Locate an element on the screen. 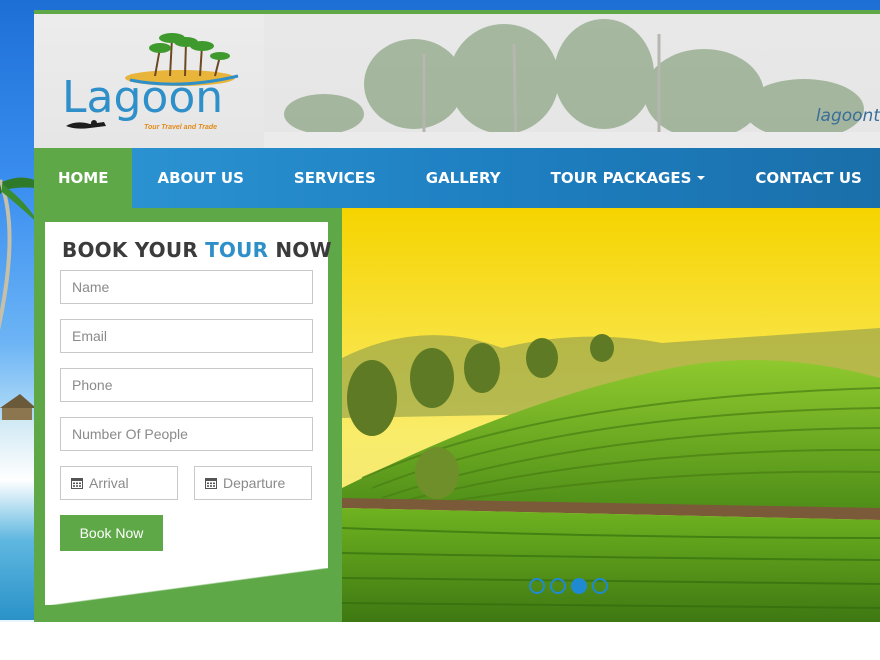  departure-date-field: Departure is located at coordinates (253, 483).